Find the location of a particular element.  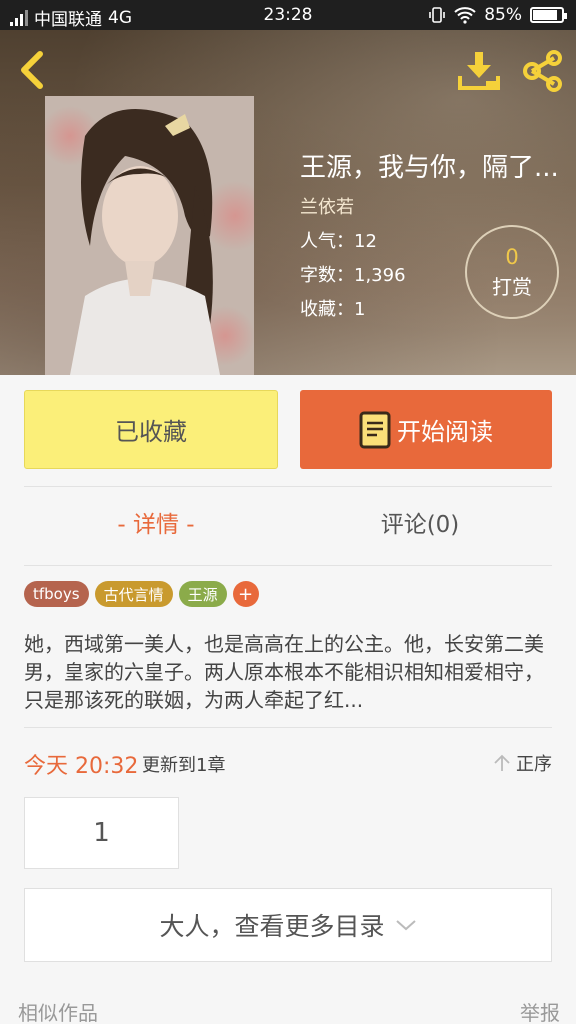

tab-detail: - 详情 - is located at coordinates (156, 522).